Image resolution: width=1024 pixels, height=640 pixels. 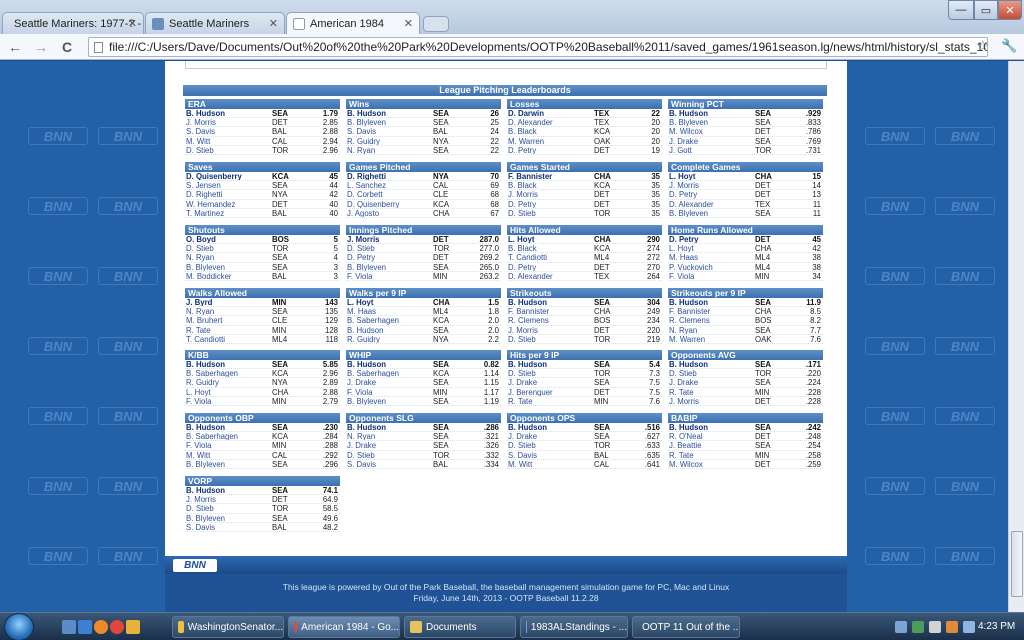 I want to click on firefox-icon, so click(x=101, y=627).